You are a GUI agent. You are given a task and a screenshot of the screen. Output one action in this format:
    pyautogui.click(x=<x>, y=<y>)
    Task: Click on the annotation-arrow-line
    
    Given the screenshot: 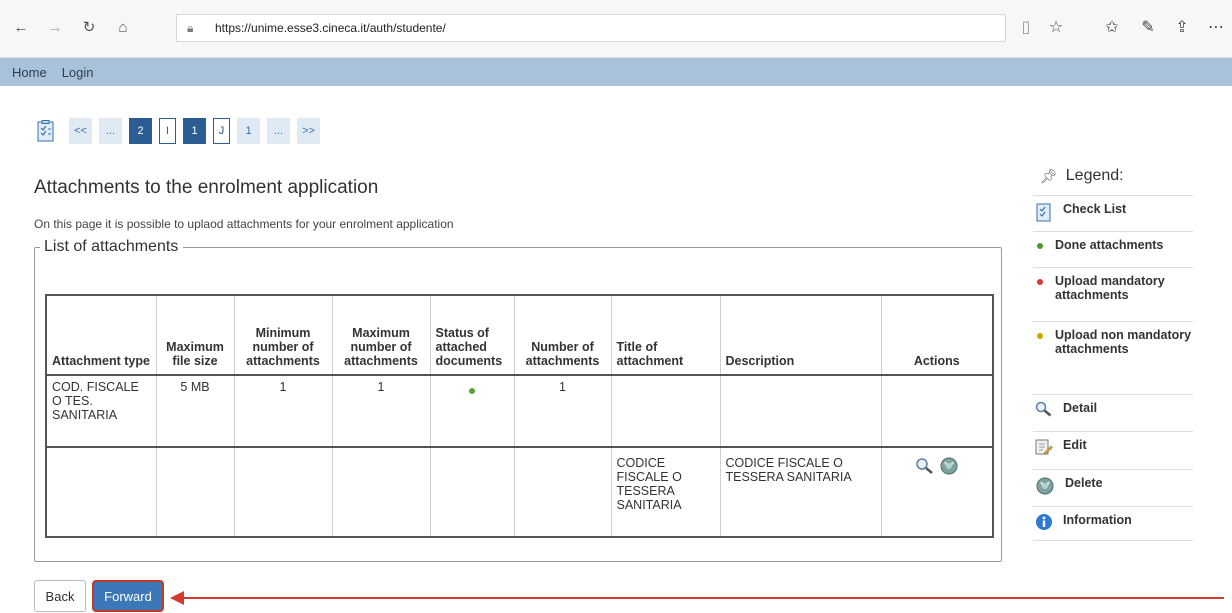 What is the action you would take?
    pyautogui.click(x=701, y=598)
    